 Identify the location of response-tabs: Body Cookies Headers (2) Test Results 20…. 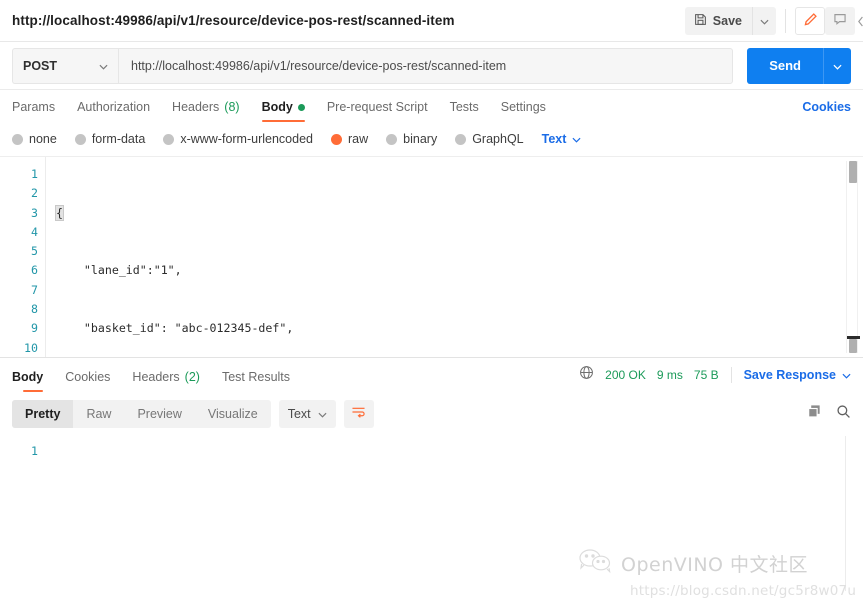
(431, 375).